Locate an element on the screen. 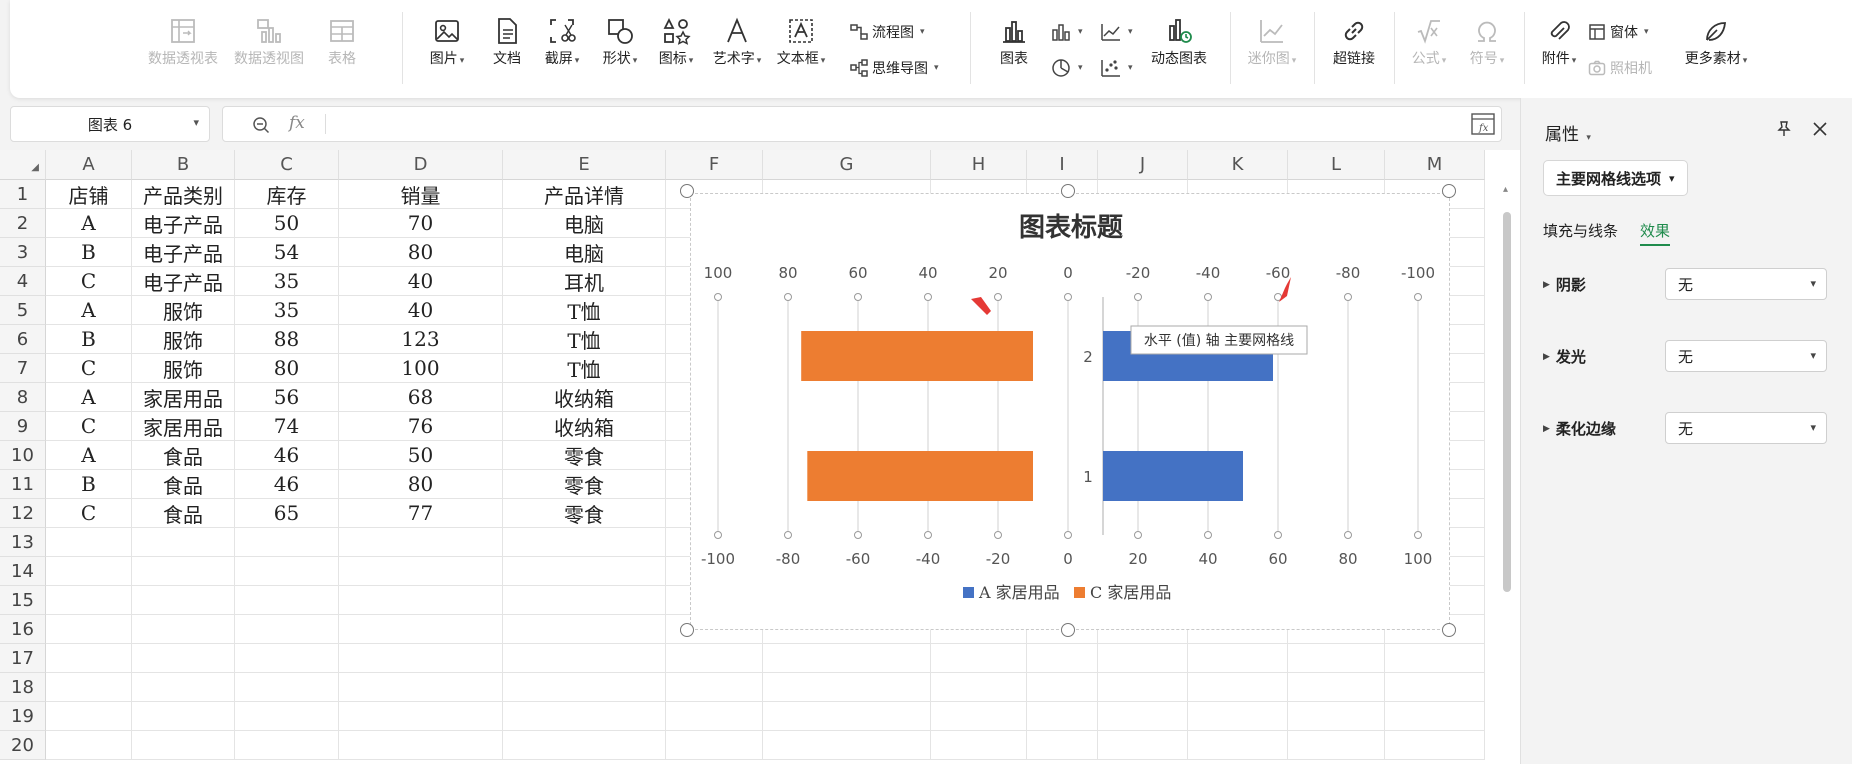 The height and width of the screenshot is (764, 1852). cell-b20 is located at coordinates (183, 745).